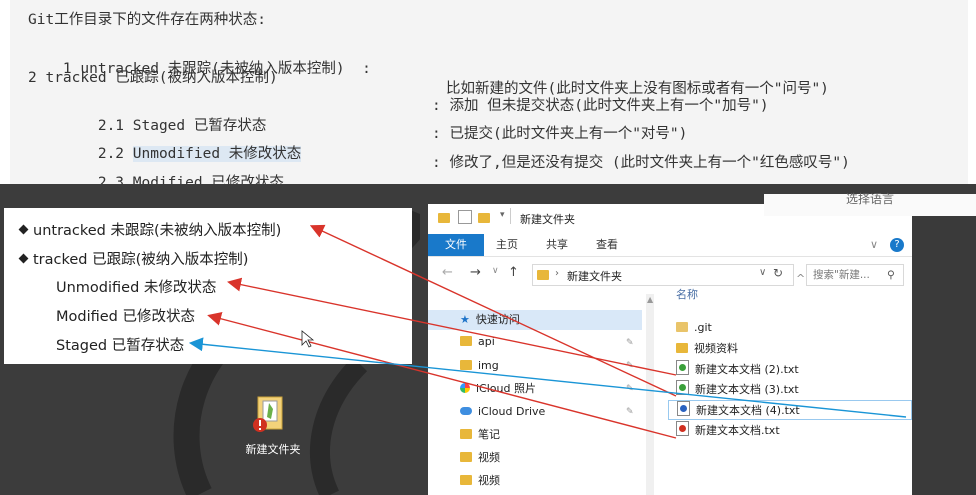  I want to click on nav-item-icloud-drive: iCloud Drive, so click(502, 412).